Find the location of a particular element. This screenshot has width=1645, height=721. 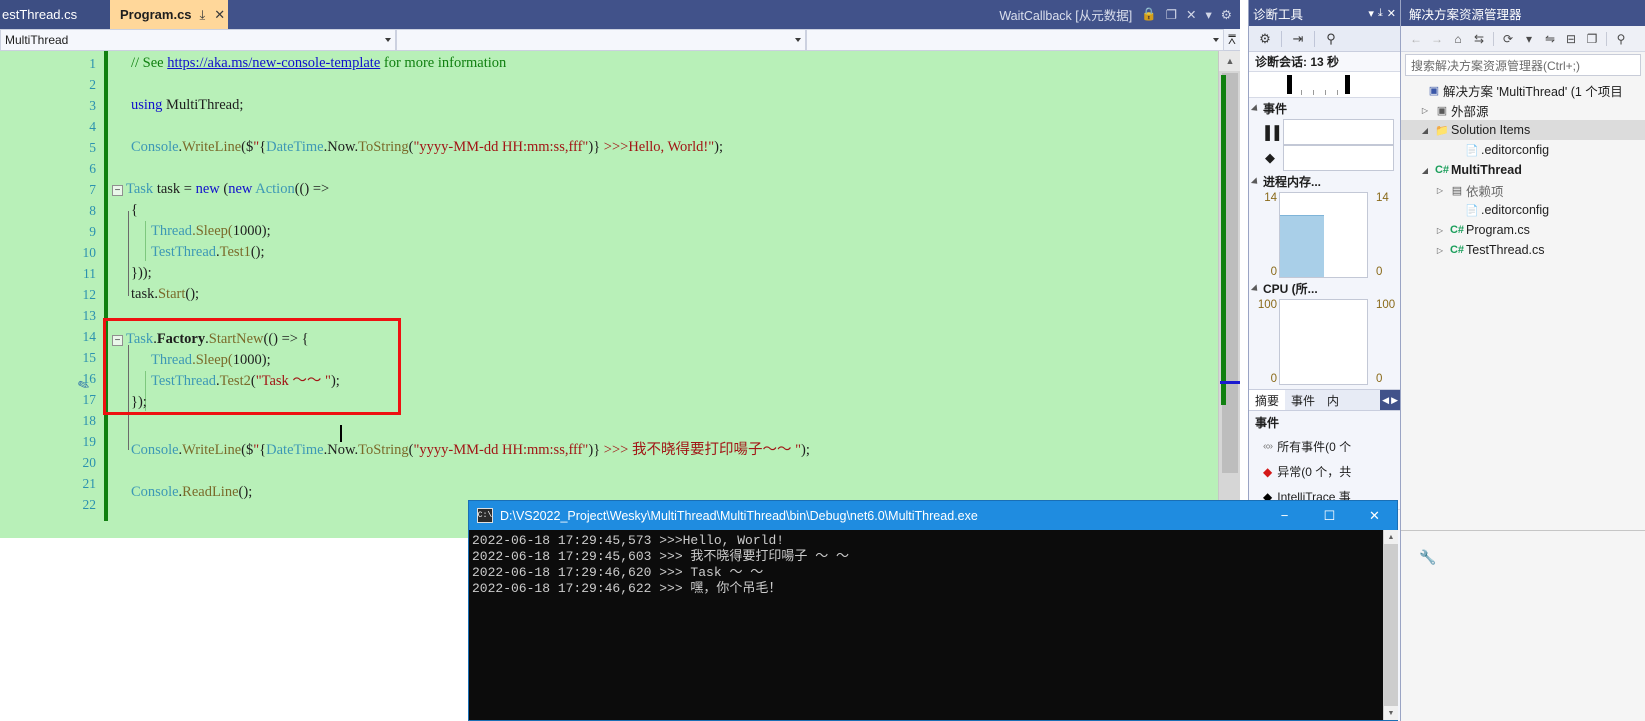

tree-node-label: 外部源 is located at coordinates (1470, 111).